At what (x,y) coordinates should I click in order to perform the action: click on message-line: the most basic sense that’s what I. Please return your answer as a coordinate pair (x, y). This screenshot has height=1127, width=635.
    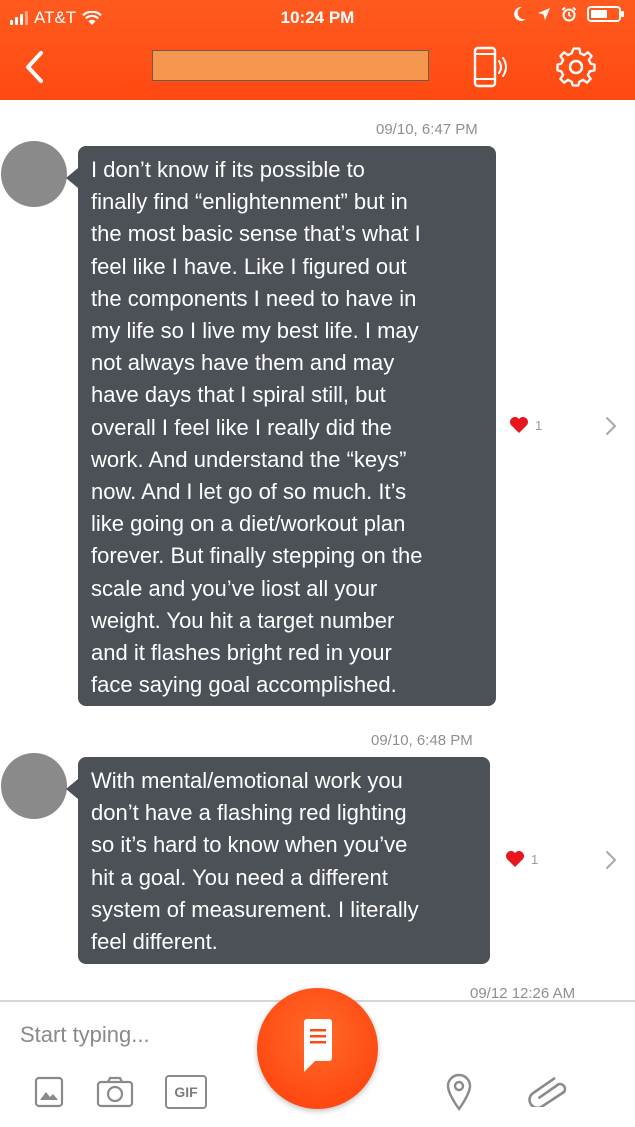
    Looking at the image, I should click on (256, 234).